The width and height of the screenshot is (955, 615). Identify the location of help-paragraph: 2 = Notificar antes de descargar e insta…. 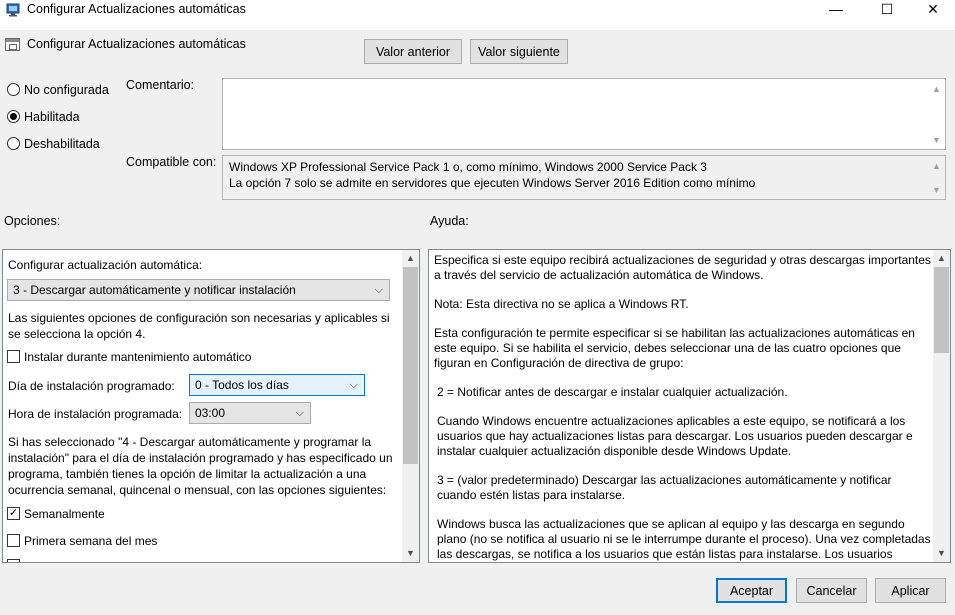
(612, 392).